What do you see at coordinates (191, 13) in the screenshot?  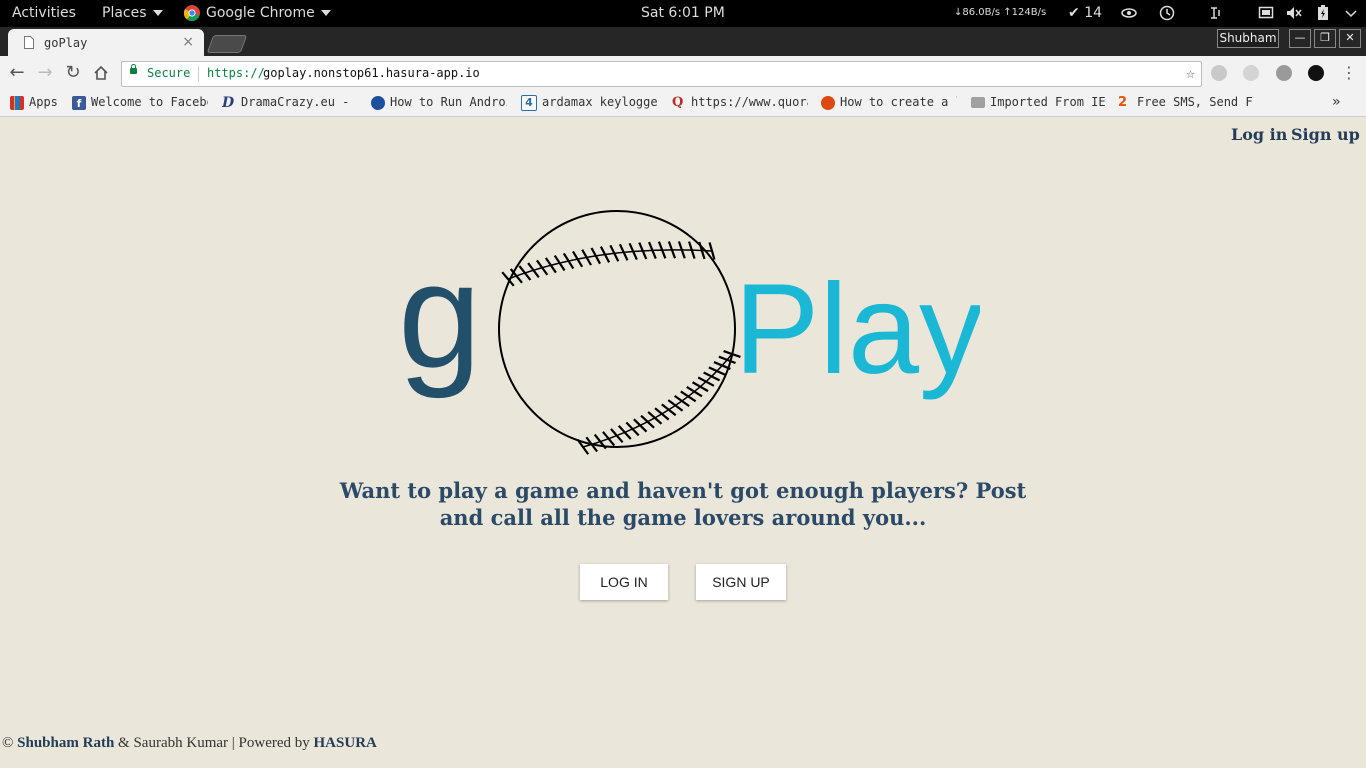 I see `chrome-icon` at bounding box center [191, 13].